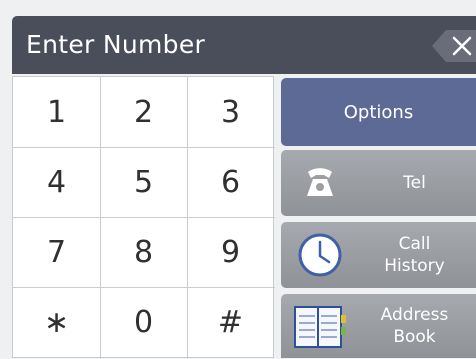 Image resolution: width=476 pixels, height=359 pixels. Describe the element at coordinates (56, 322) in the screenshot. I see `key-star: ∗` at that location.